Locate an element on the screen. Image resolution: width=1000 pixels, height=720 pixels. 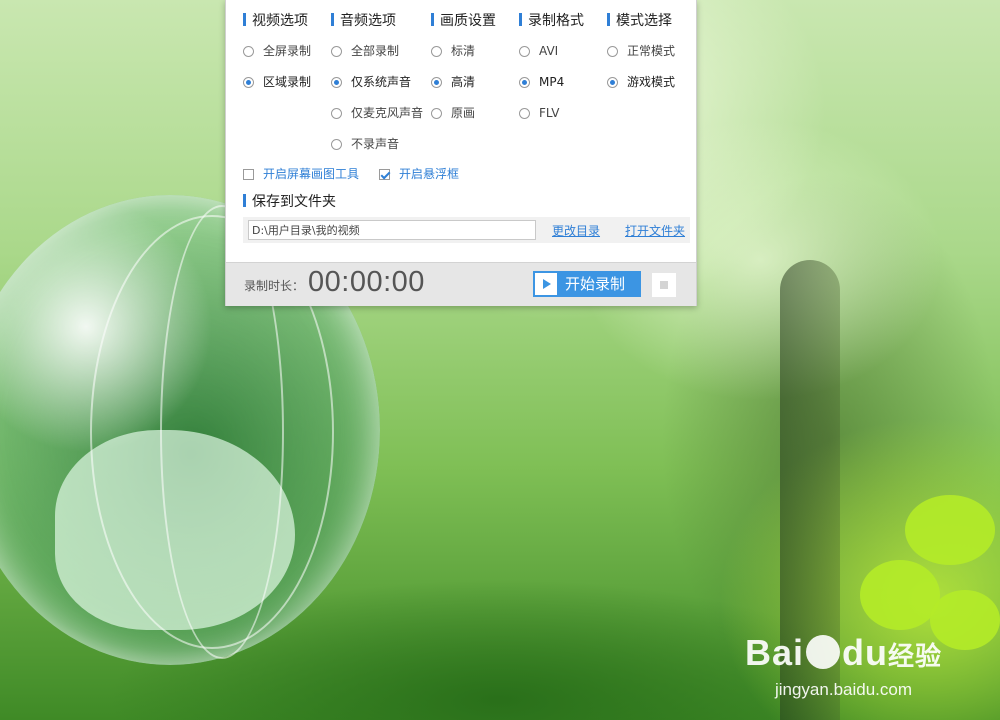
radio-option: 不录声音 is located at coordinates (365, 144).